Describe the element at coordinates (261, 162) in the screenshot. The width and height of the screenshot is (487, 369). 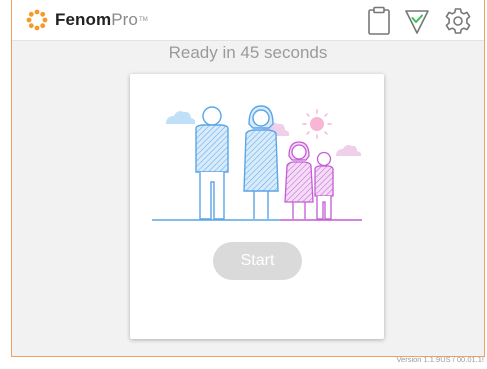
I see `mother-figure` at that location.